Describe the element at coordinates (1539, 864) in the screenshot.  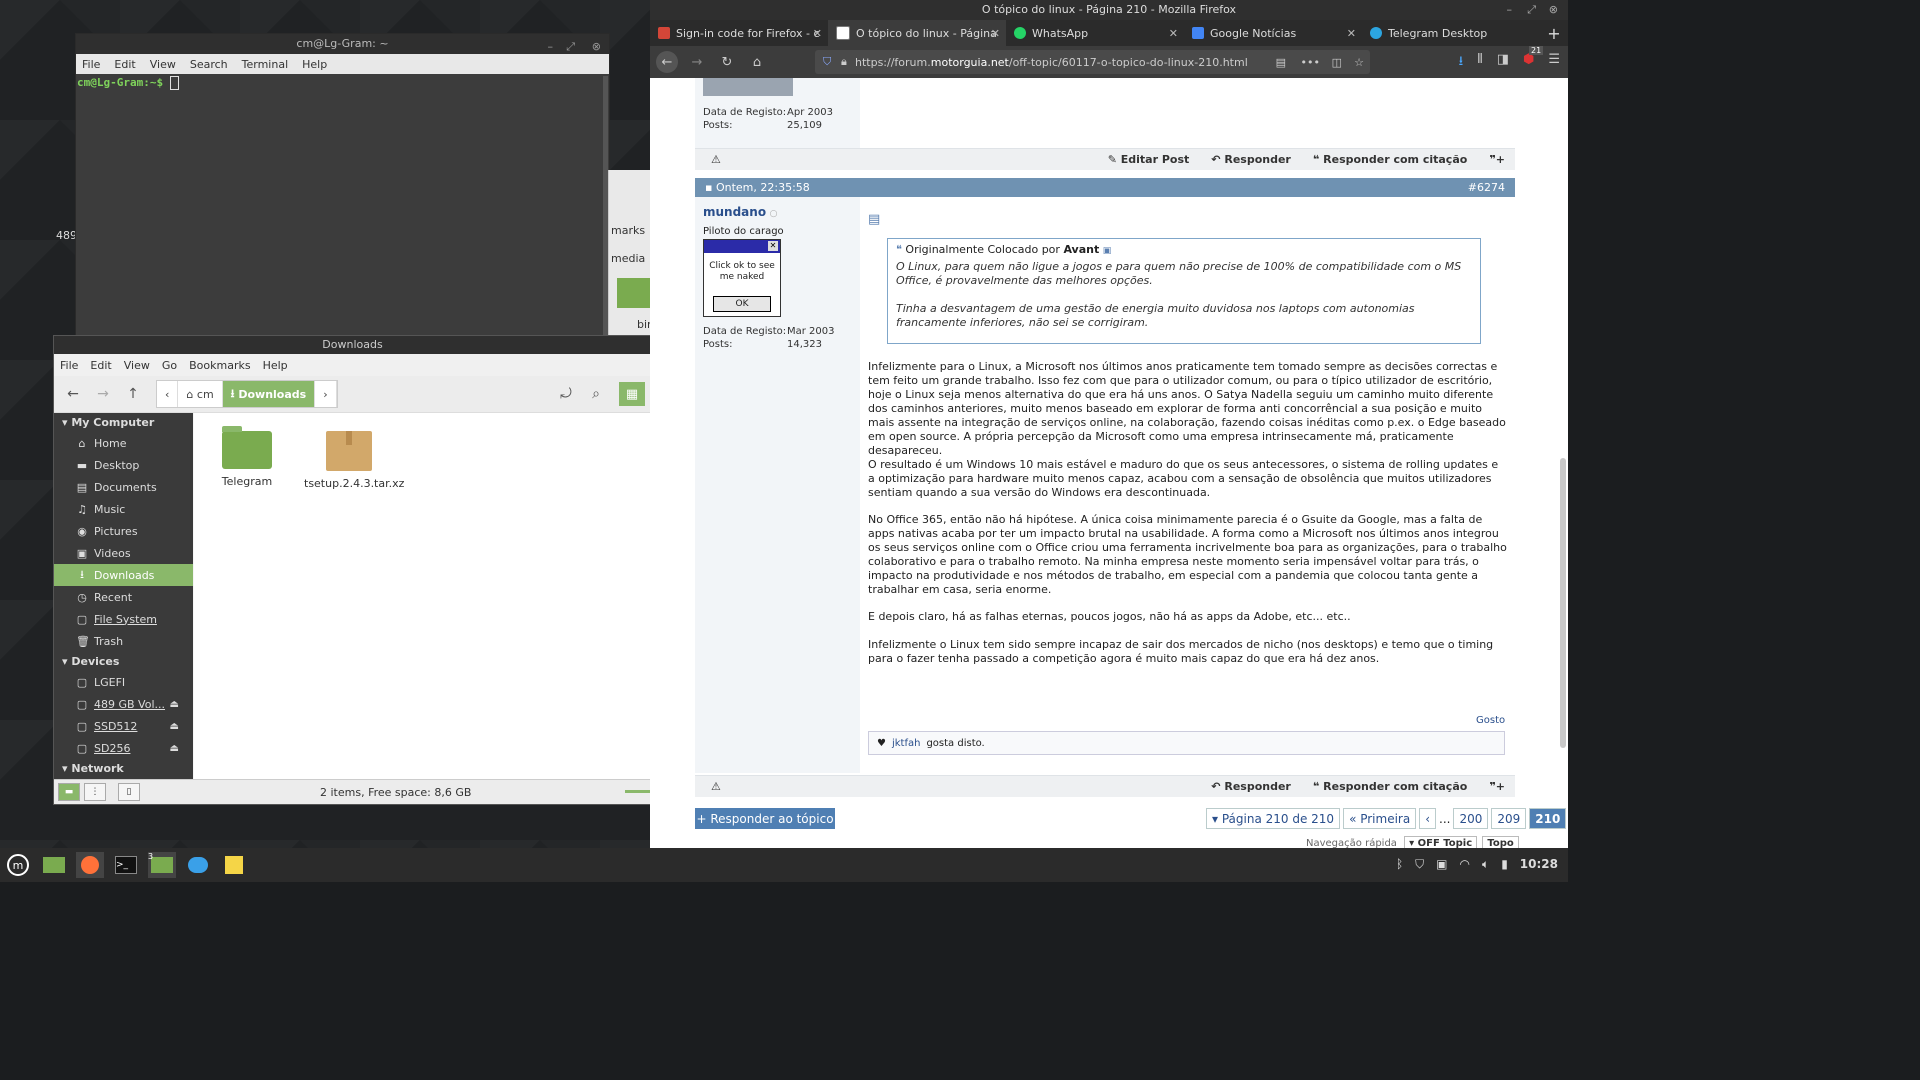
I see `clock: 10:28` at that location.